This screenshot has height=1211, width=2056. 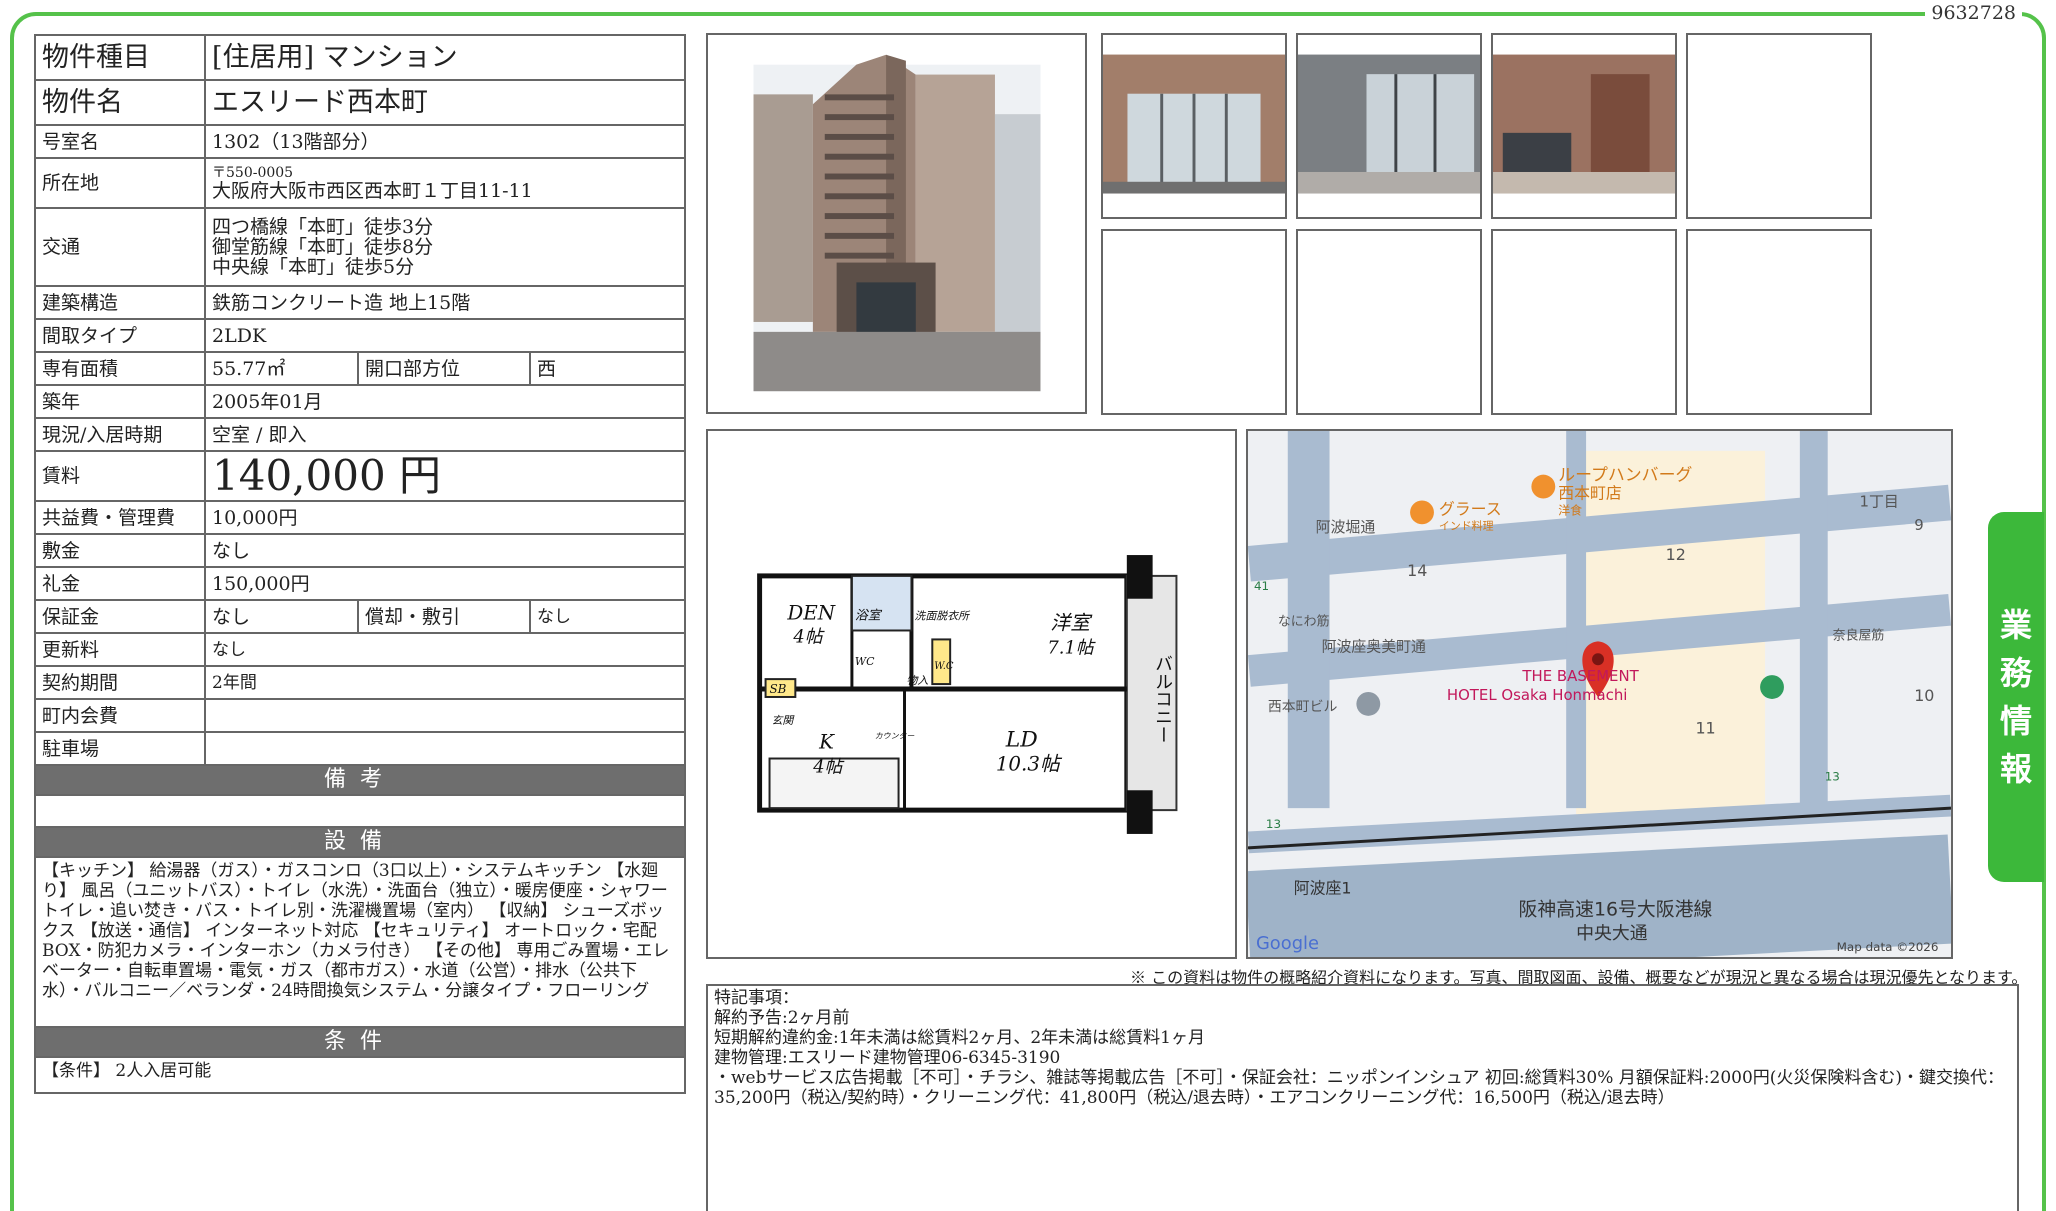 I want to click on type-label: 物件種目, so click(x=120, y=57).